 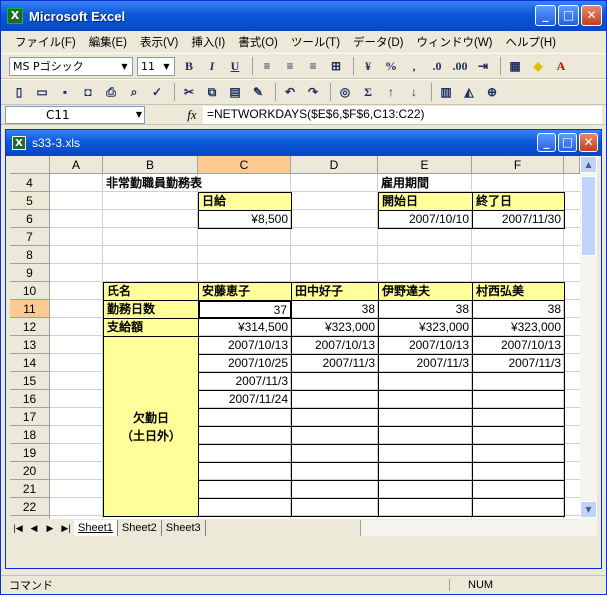 What do you see at coordinates (336, 66) in the screenshot?
I see `merge-center-icon: ⊞` at bounding box center [336, 66].